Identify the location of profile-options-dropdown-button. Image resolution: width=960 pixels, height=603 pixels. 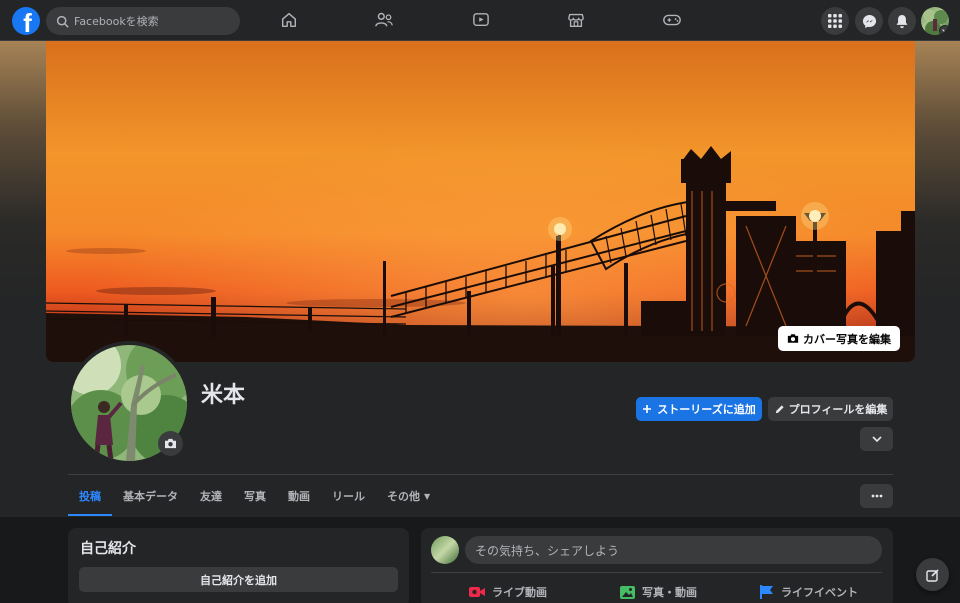
(876, 439).